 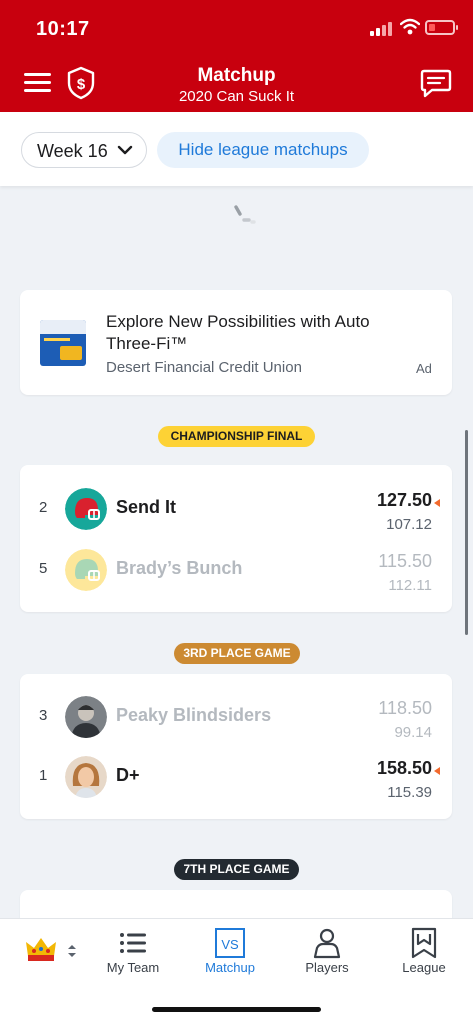 I want to click on ad-sponsor: Desert Financial Credit Union, so click(x=204, y=367).